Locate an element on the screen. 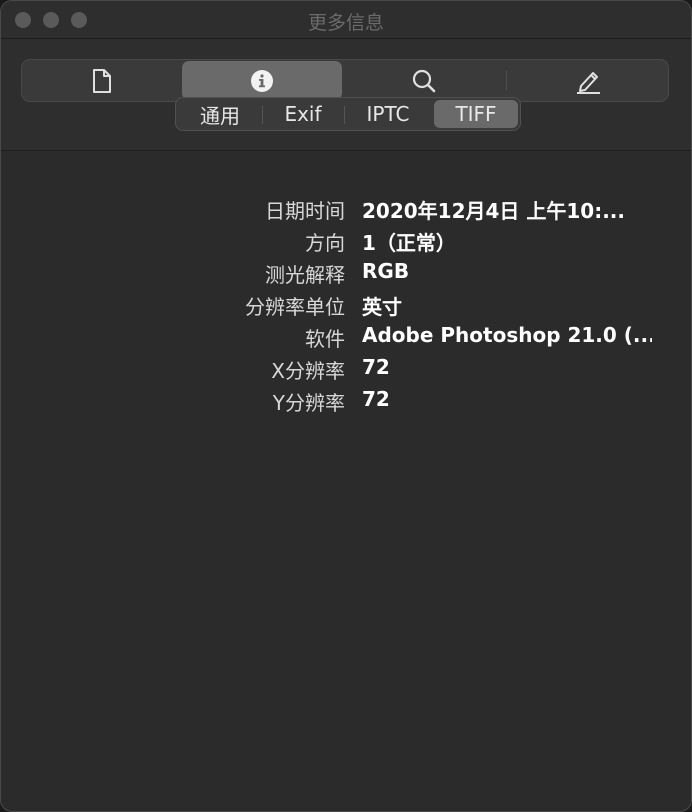 The width and height of the screenshot is (692, 812). toolbar-info-button is located at coordinates (262, 80).